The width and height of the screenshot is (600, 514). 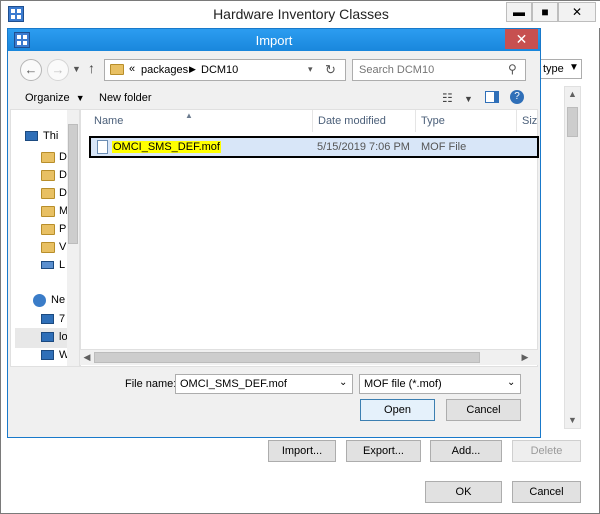 I want to click on maximize-button: ■, so click(x=545, y=12).